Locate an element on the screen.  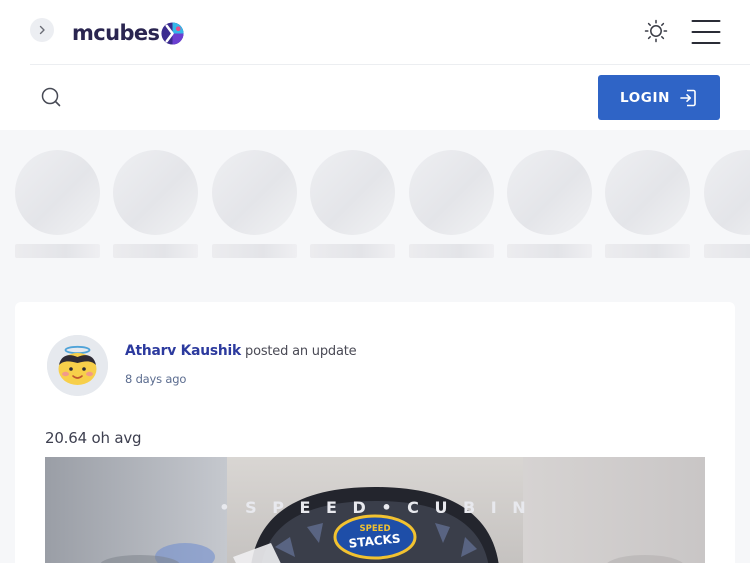
avatar is located at coordinates (77, 365).